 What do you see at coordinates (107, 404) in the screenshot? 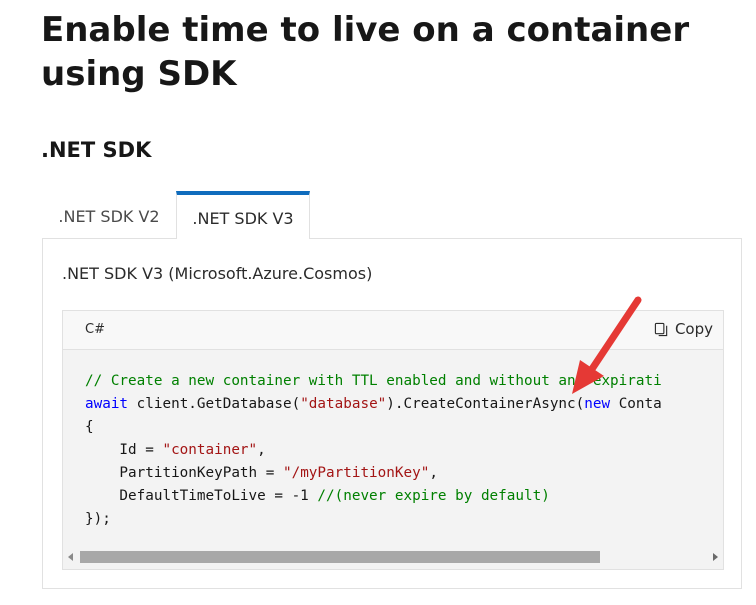
I see `code-keyword: await` at bounding box center [107, 404].